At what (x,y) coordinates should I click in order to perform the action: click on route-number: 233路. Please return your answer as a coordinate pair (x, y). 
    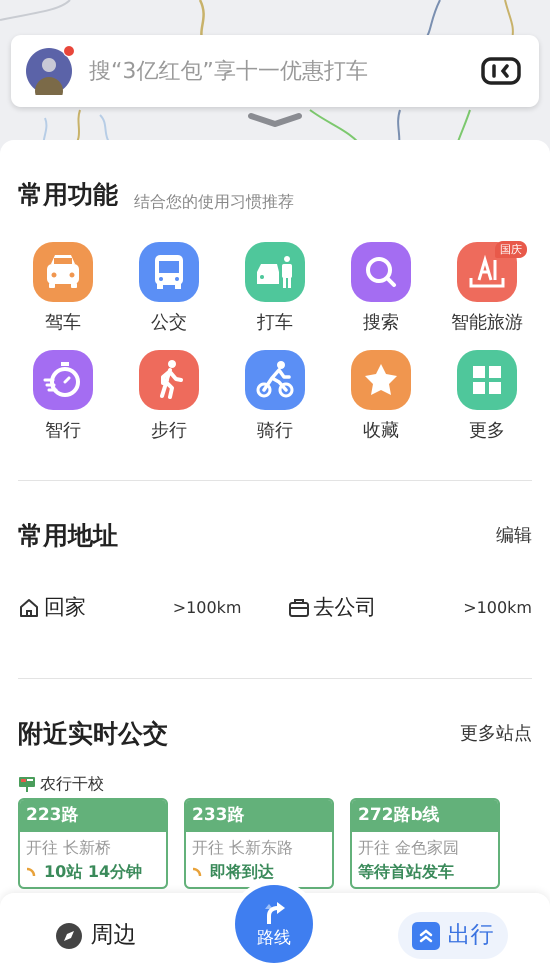
    Looking at the image, I should click on (259, 816).